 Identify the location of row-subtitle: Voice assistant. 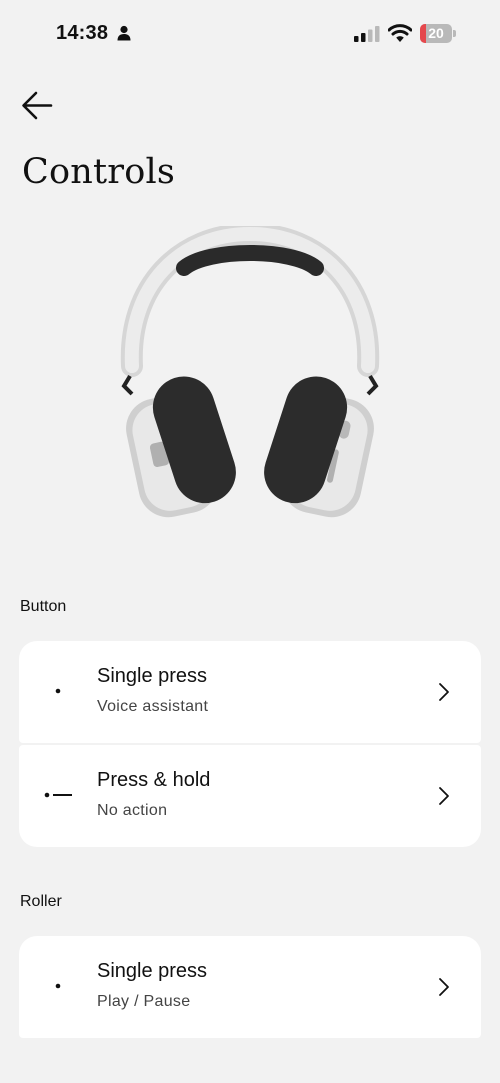
(153, 706).